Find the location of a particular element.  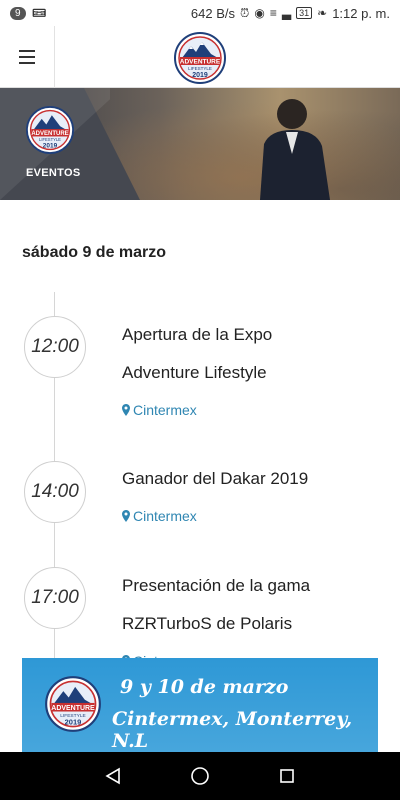

adventure-lifestyle-logo-banner: ADVENTURE LIFESTYLE 2019 is located at coordinates (73, 704).